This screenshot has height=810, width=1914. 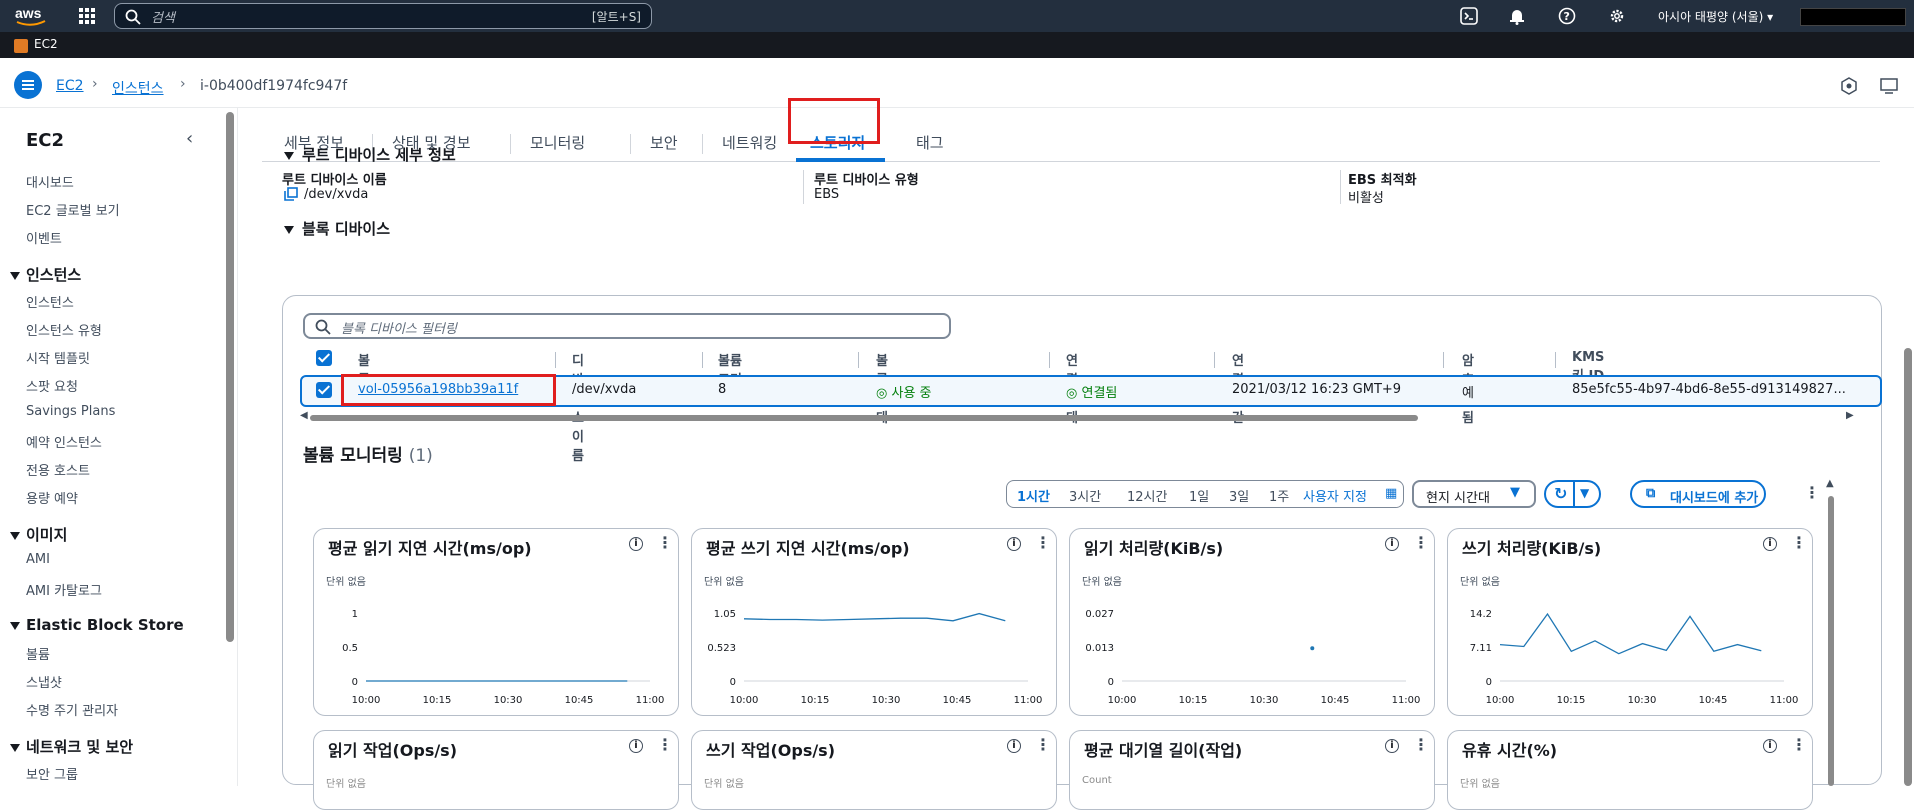 What do you see at coordinates (1849, 86) in the screenshot?
I see `feedback-icon` at bounding box center [1849, 86].